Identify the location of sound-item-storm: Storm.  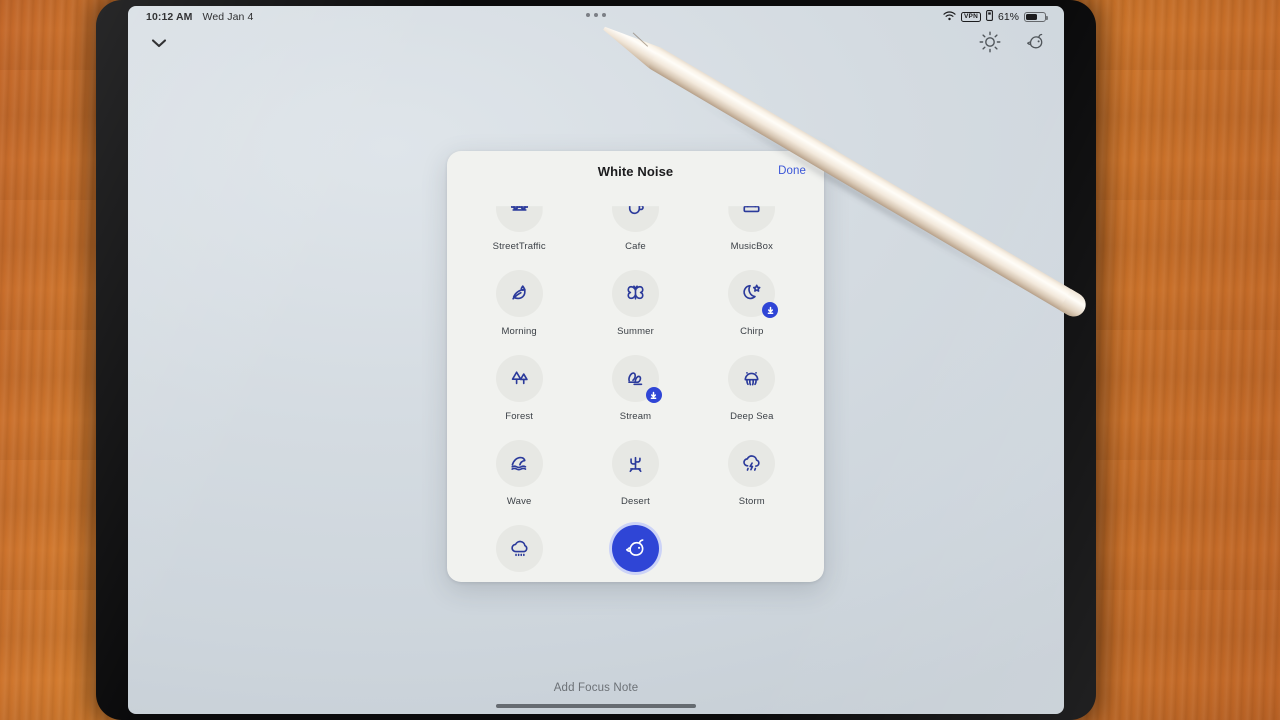
(752, 476).